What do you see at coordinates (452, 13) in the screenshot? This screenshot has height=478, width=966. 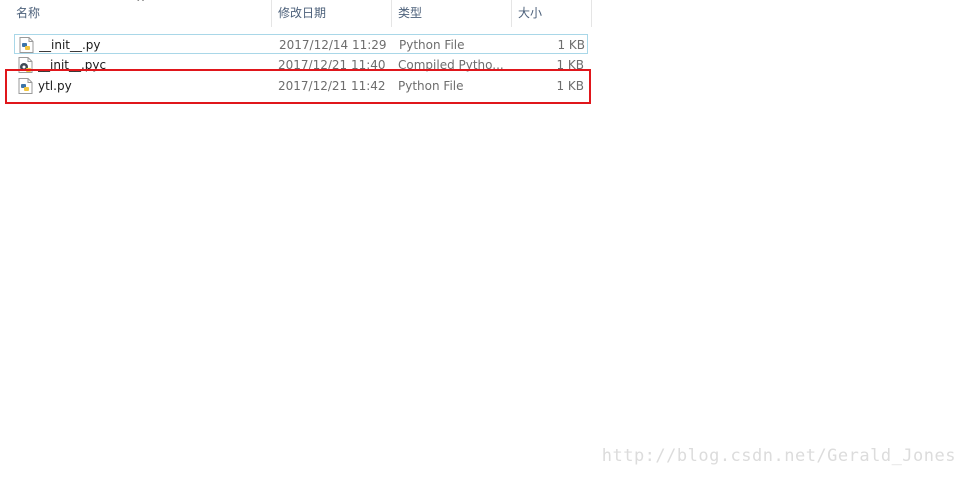 I see `column-header-type: 类型` at bounding box center [452, 13].